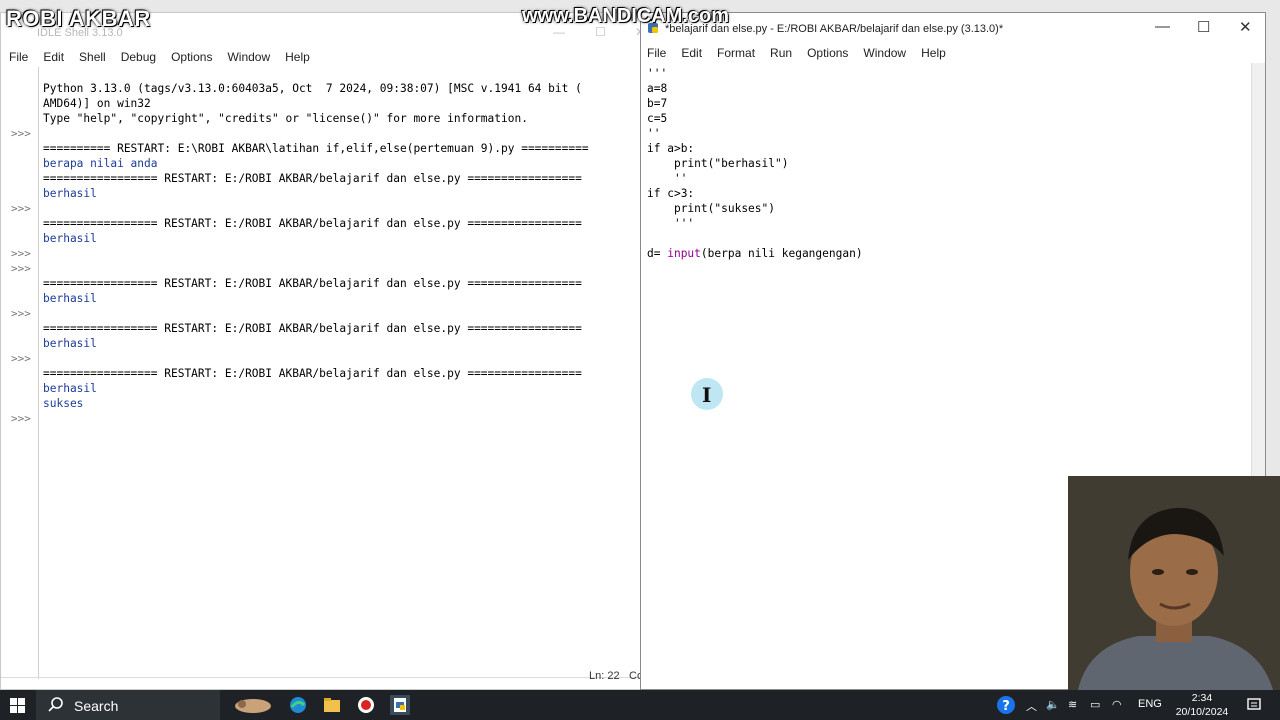 The height and width of the screenshot is (720, 1280). I want to click on battery-icon: ▭, so click(1095, 704).